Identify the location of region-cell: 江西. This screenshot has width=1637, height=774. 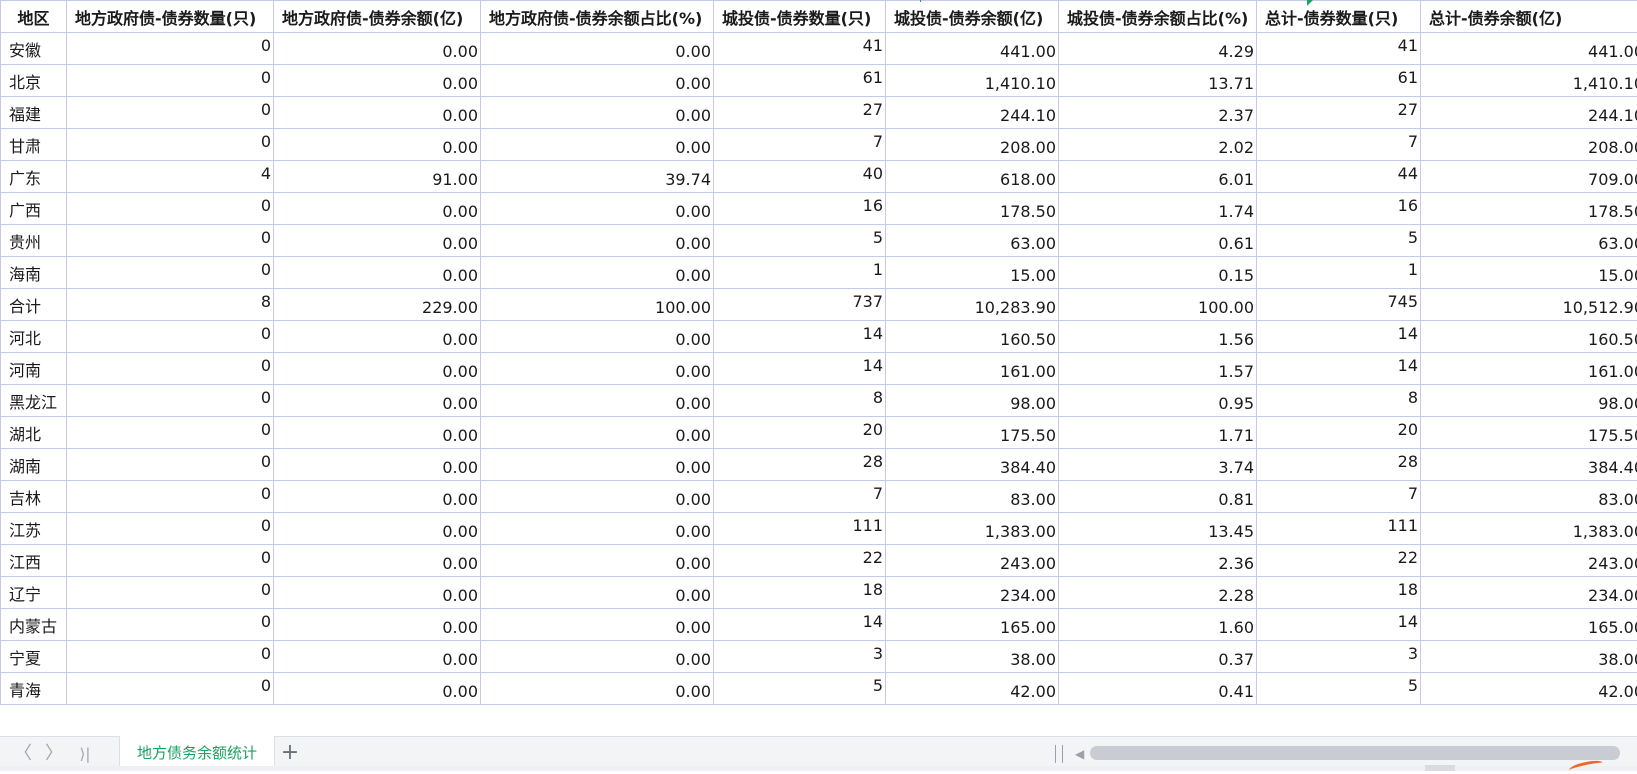
(34, 561).